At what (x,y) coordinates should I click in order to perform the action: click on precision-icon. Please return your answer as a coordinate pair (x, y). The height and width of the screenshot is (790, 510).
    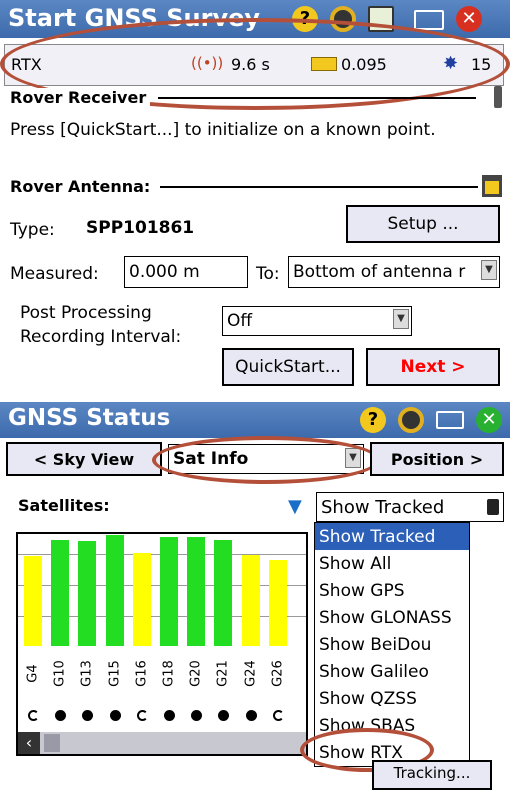
    Looking at the image, I should click on (324, 64).